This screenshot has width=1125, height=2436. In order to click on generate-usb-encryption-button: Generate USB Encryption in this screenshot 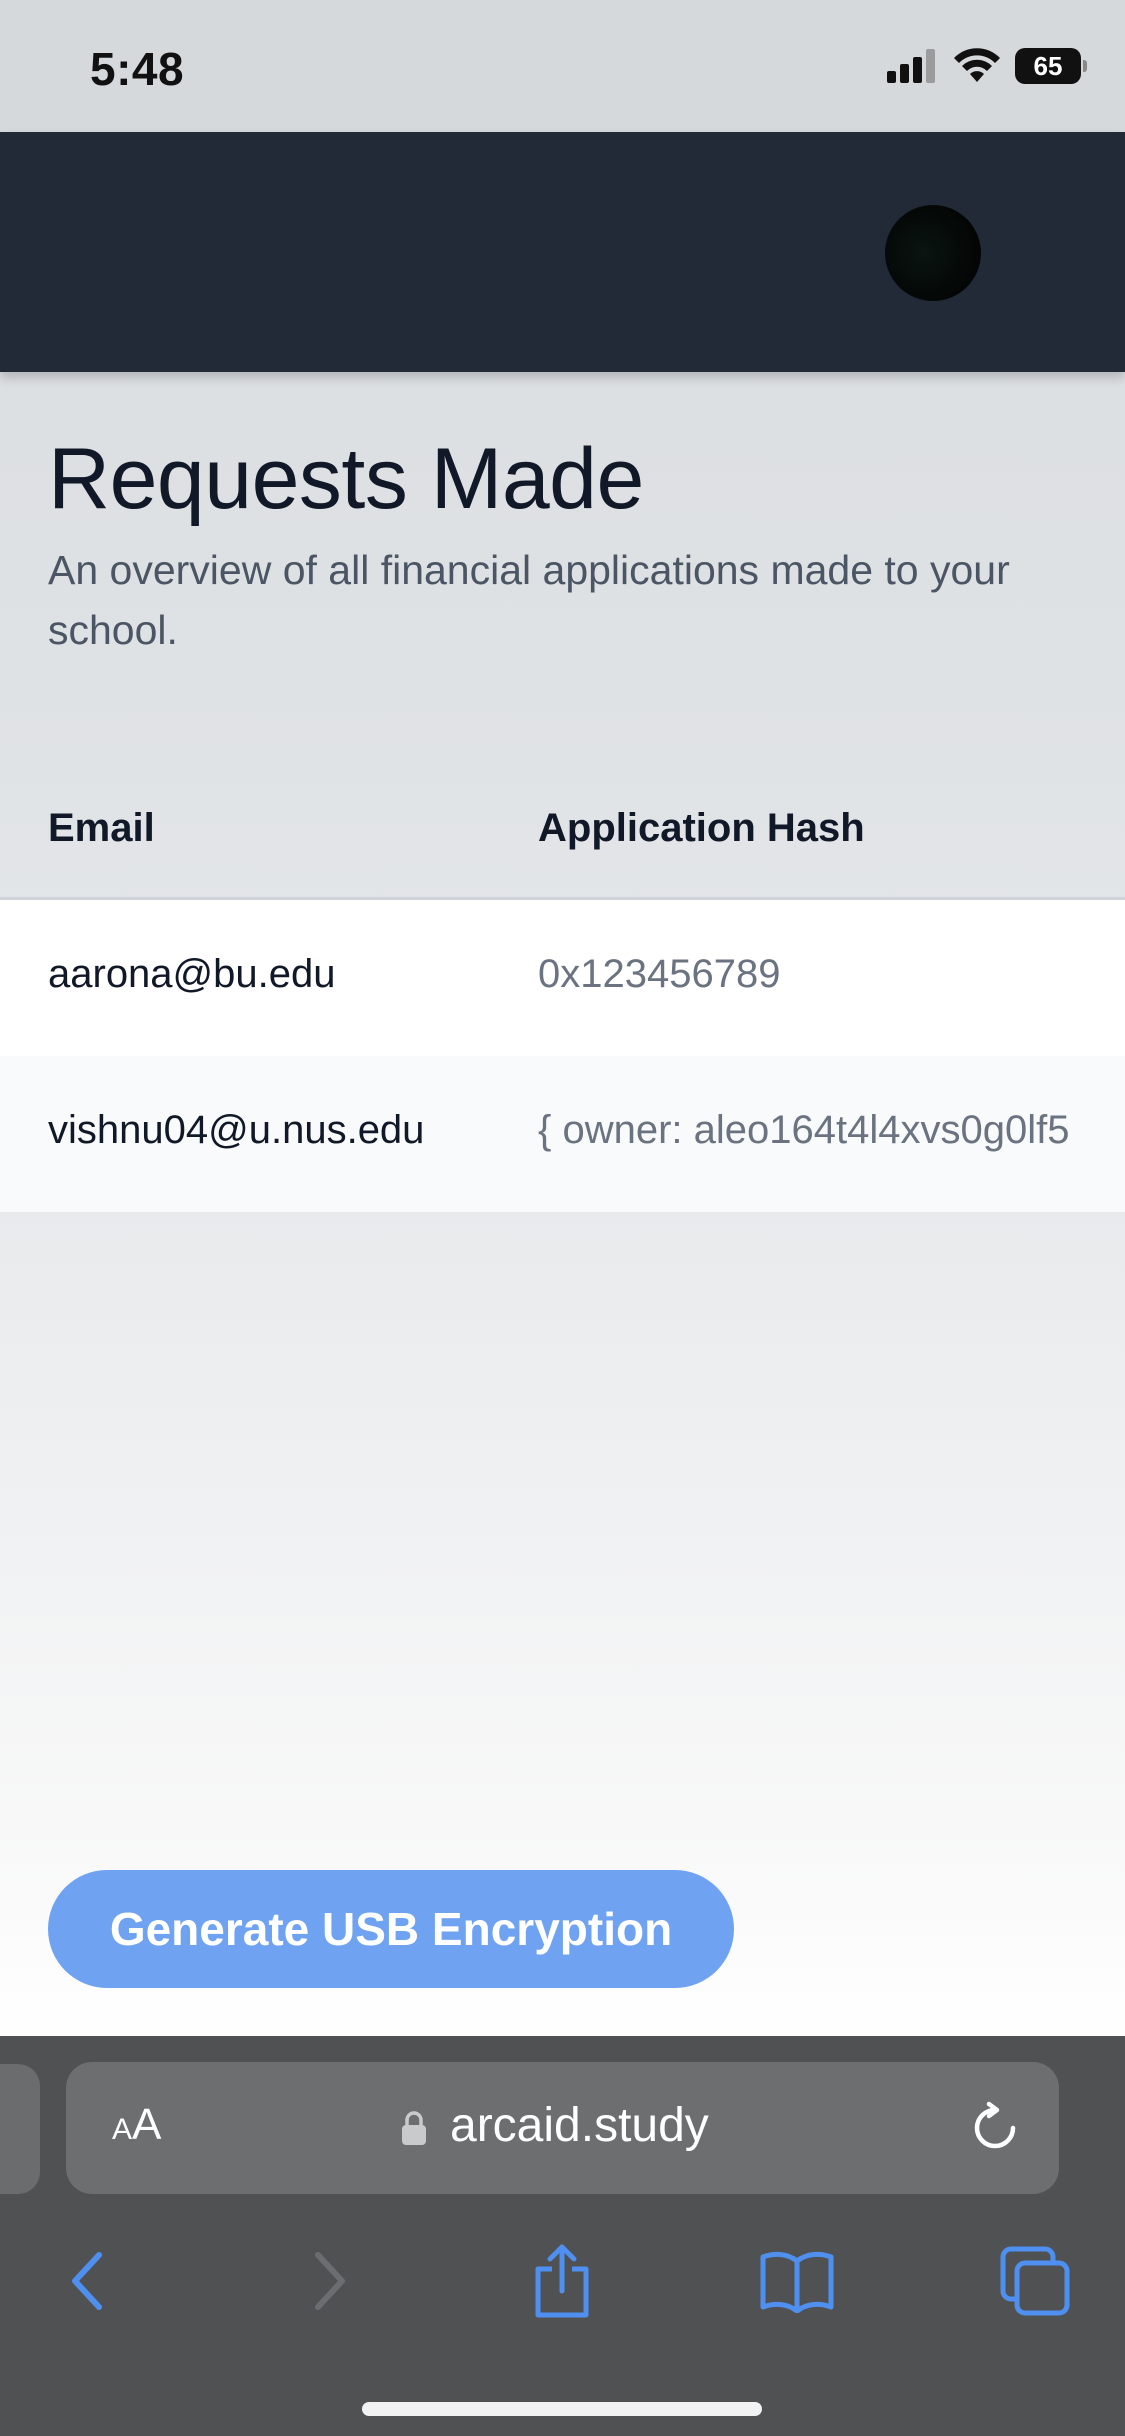, I will do `click(391, 1929)`.